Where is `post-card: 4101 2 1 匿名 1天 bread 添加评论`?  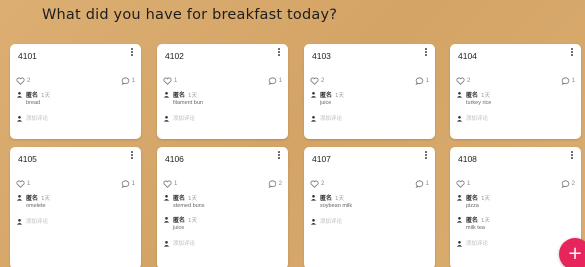 post-card: 4101 2 1 匿名 1天 bread 添加评论 is located at coordinates (75, 91).